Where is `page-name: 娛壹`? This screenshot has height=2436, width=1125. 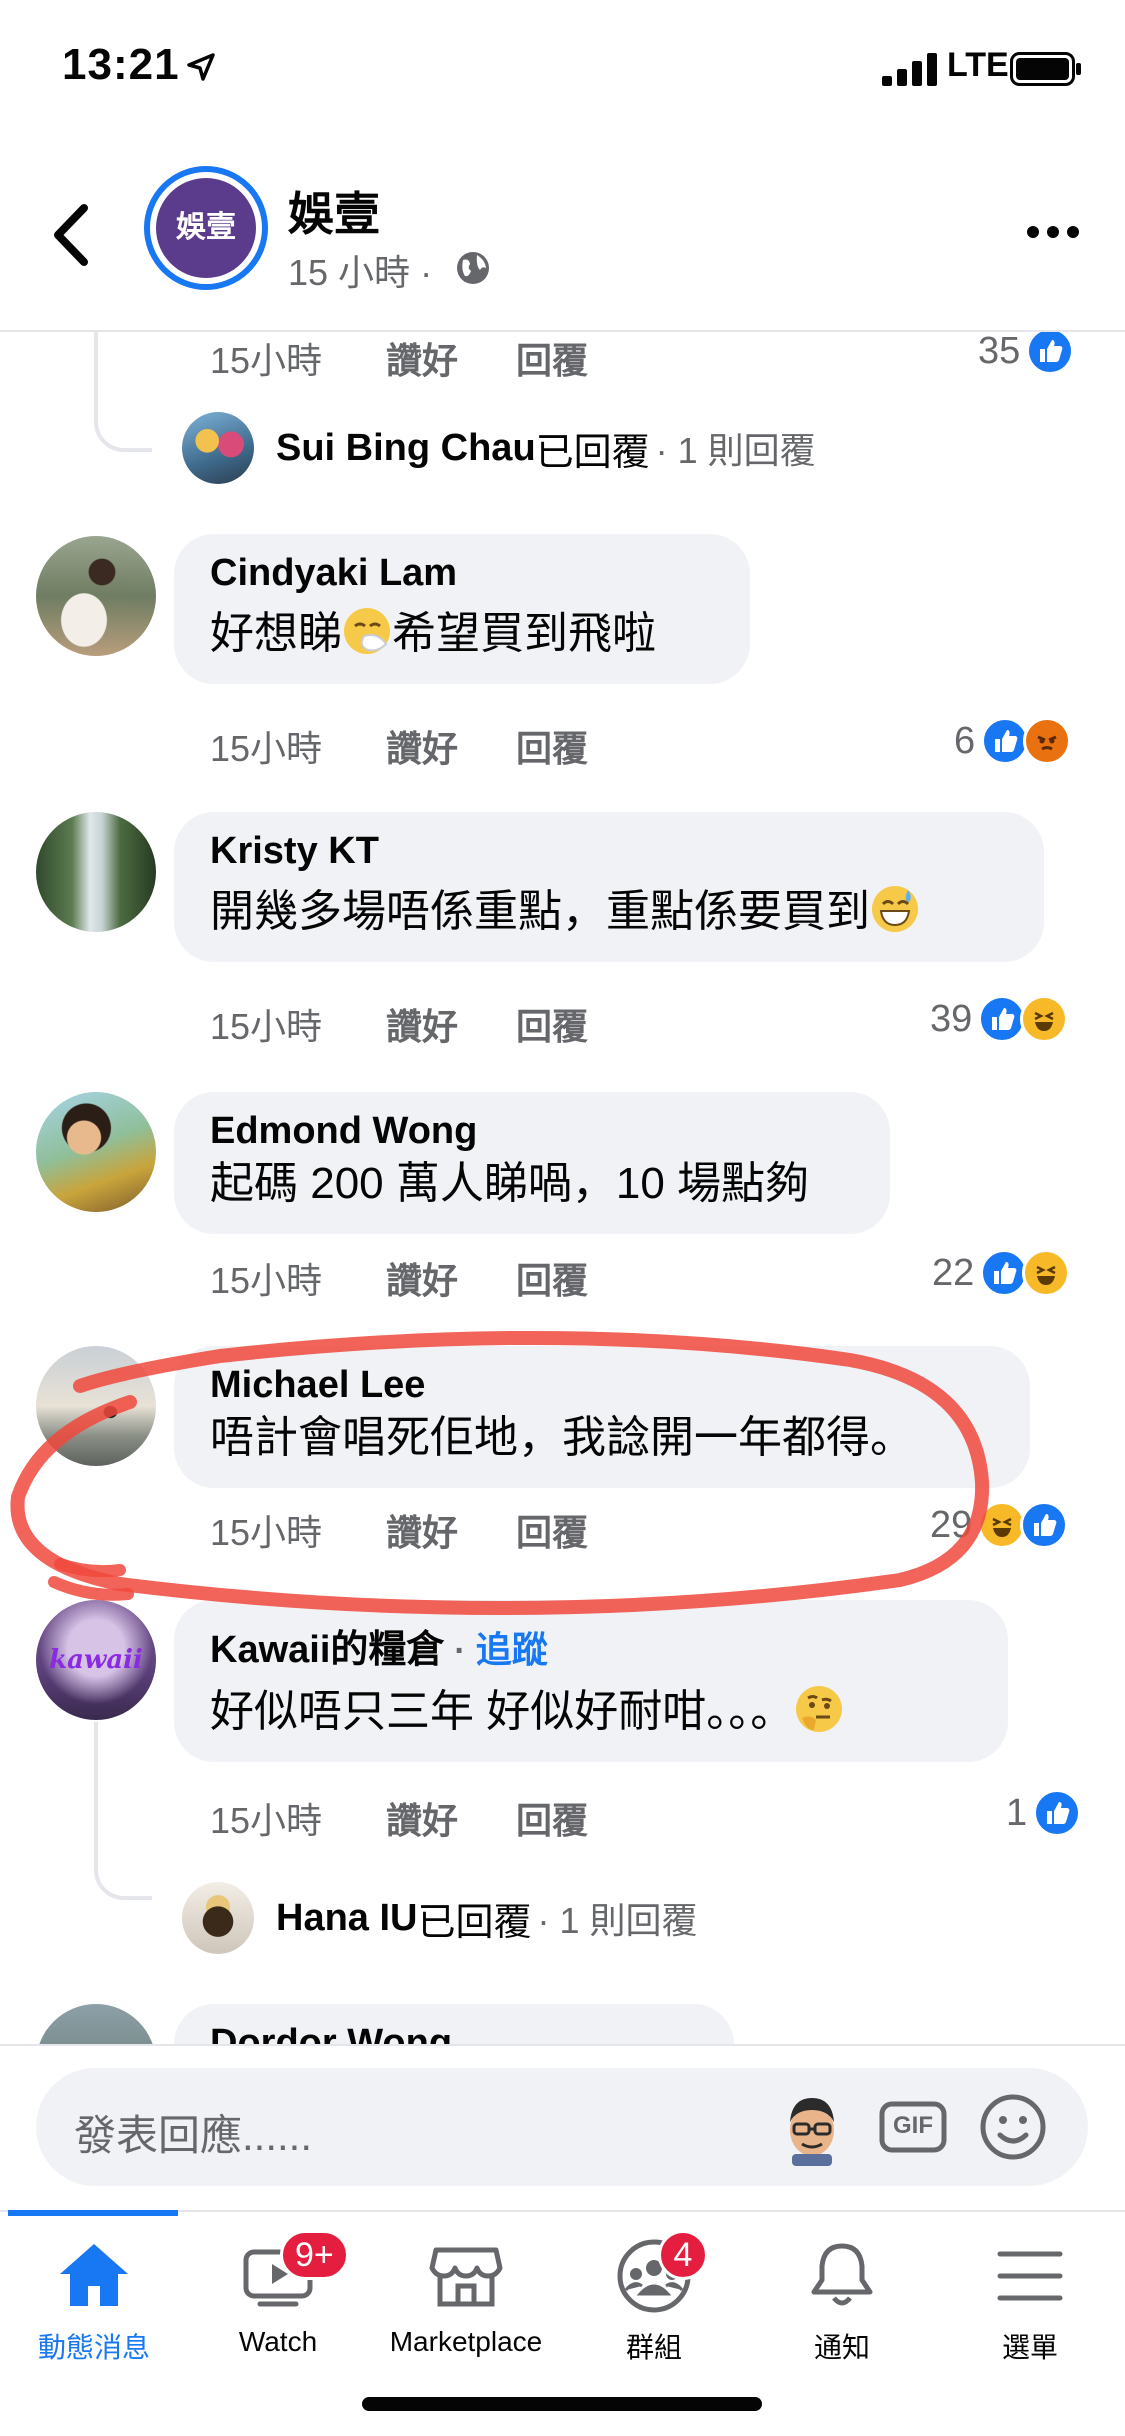
page-name: 娛壹 is located at coordinates (334, 211).